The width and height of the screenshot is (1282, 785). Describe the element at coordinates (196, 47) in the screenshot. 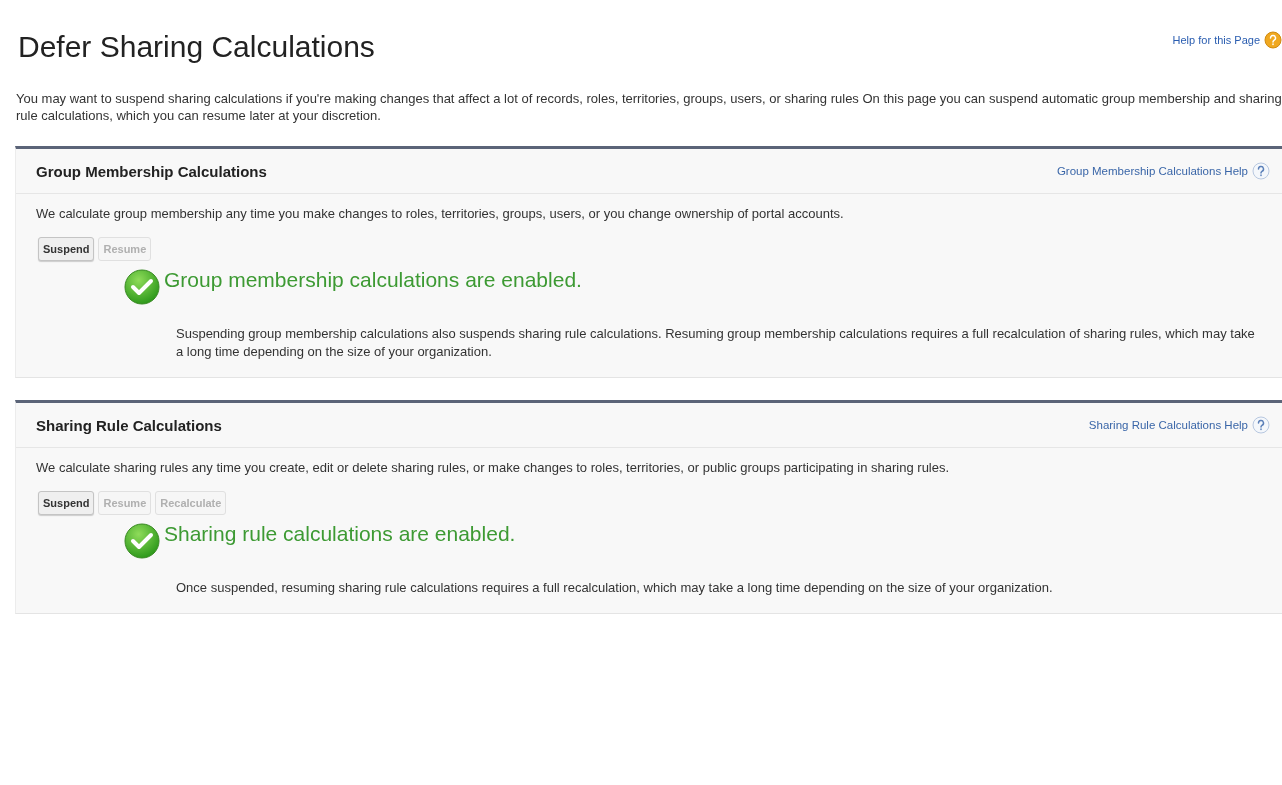

I see `page-title: Defer Sharing Calculations` at that location.